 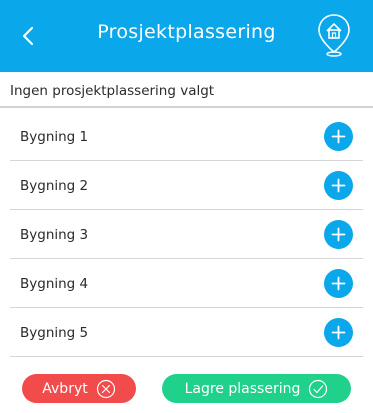 I want to click on building-label: Bygning 3, so click(x=54, y=235).